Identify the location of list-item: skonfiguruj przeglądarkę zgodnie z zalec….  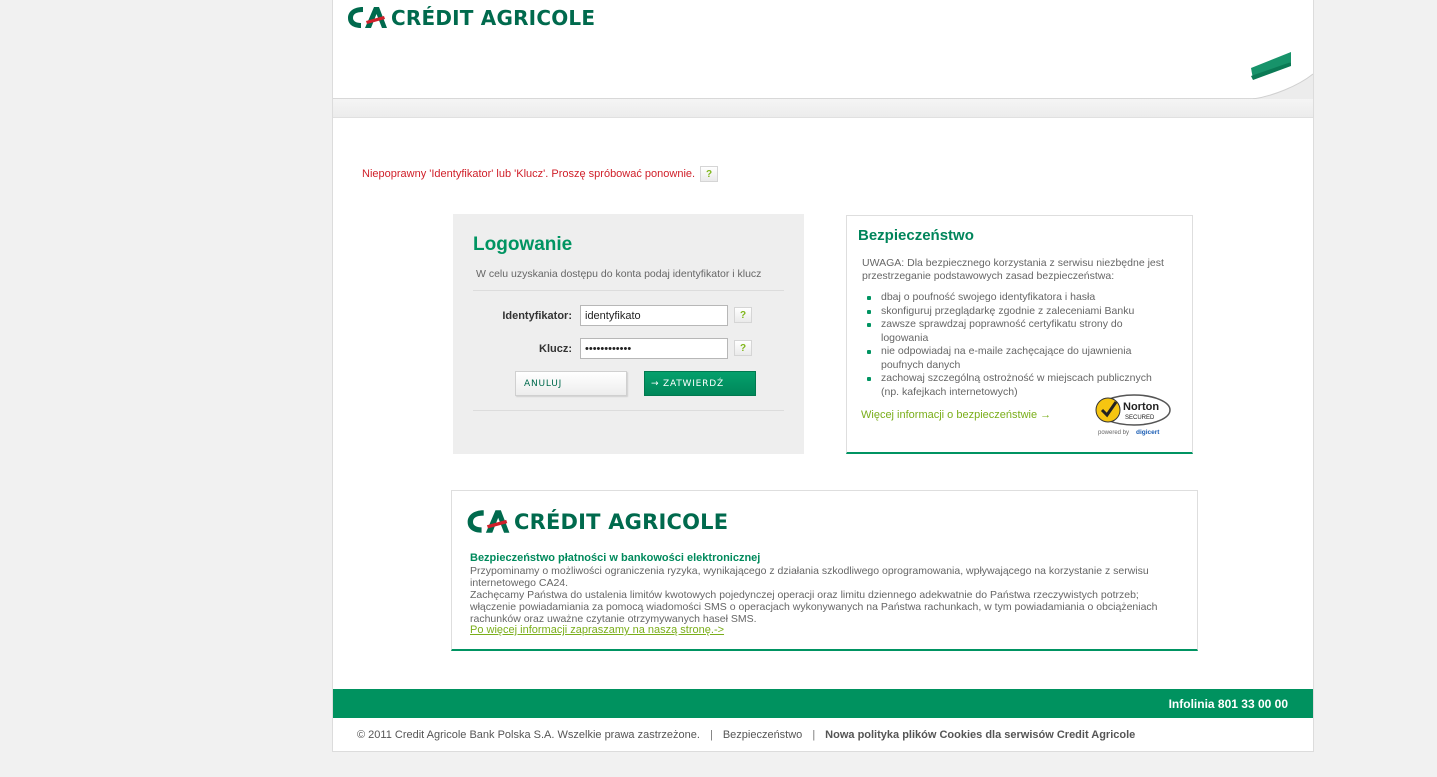
(1017, 312).